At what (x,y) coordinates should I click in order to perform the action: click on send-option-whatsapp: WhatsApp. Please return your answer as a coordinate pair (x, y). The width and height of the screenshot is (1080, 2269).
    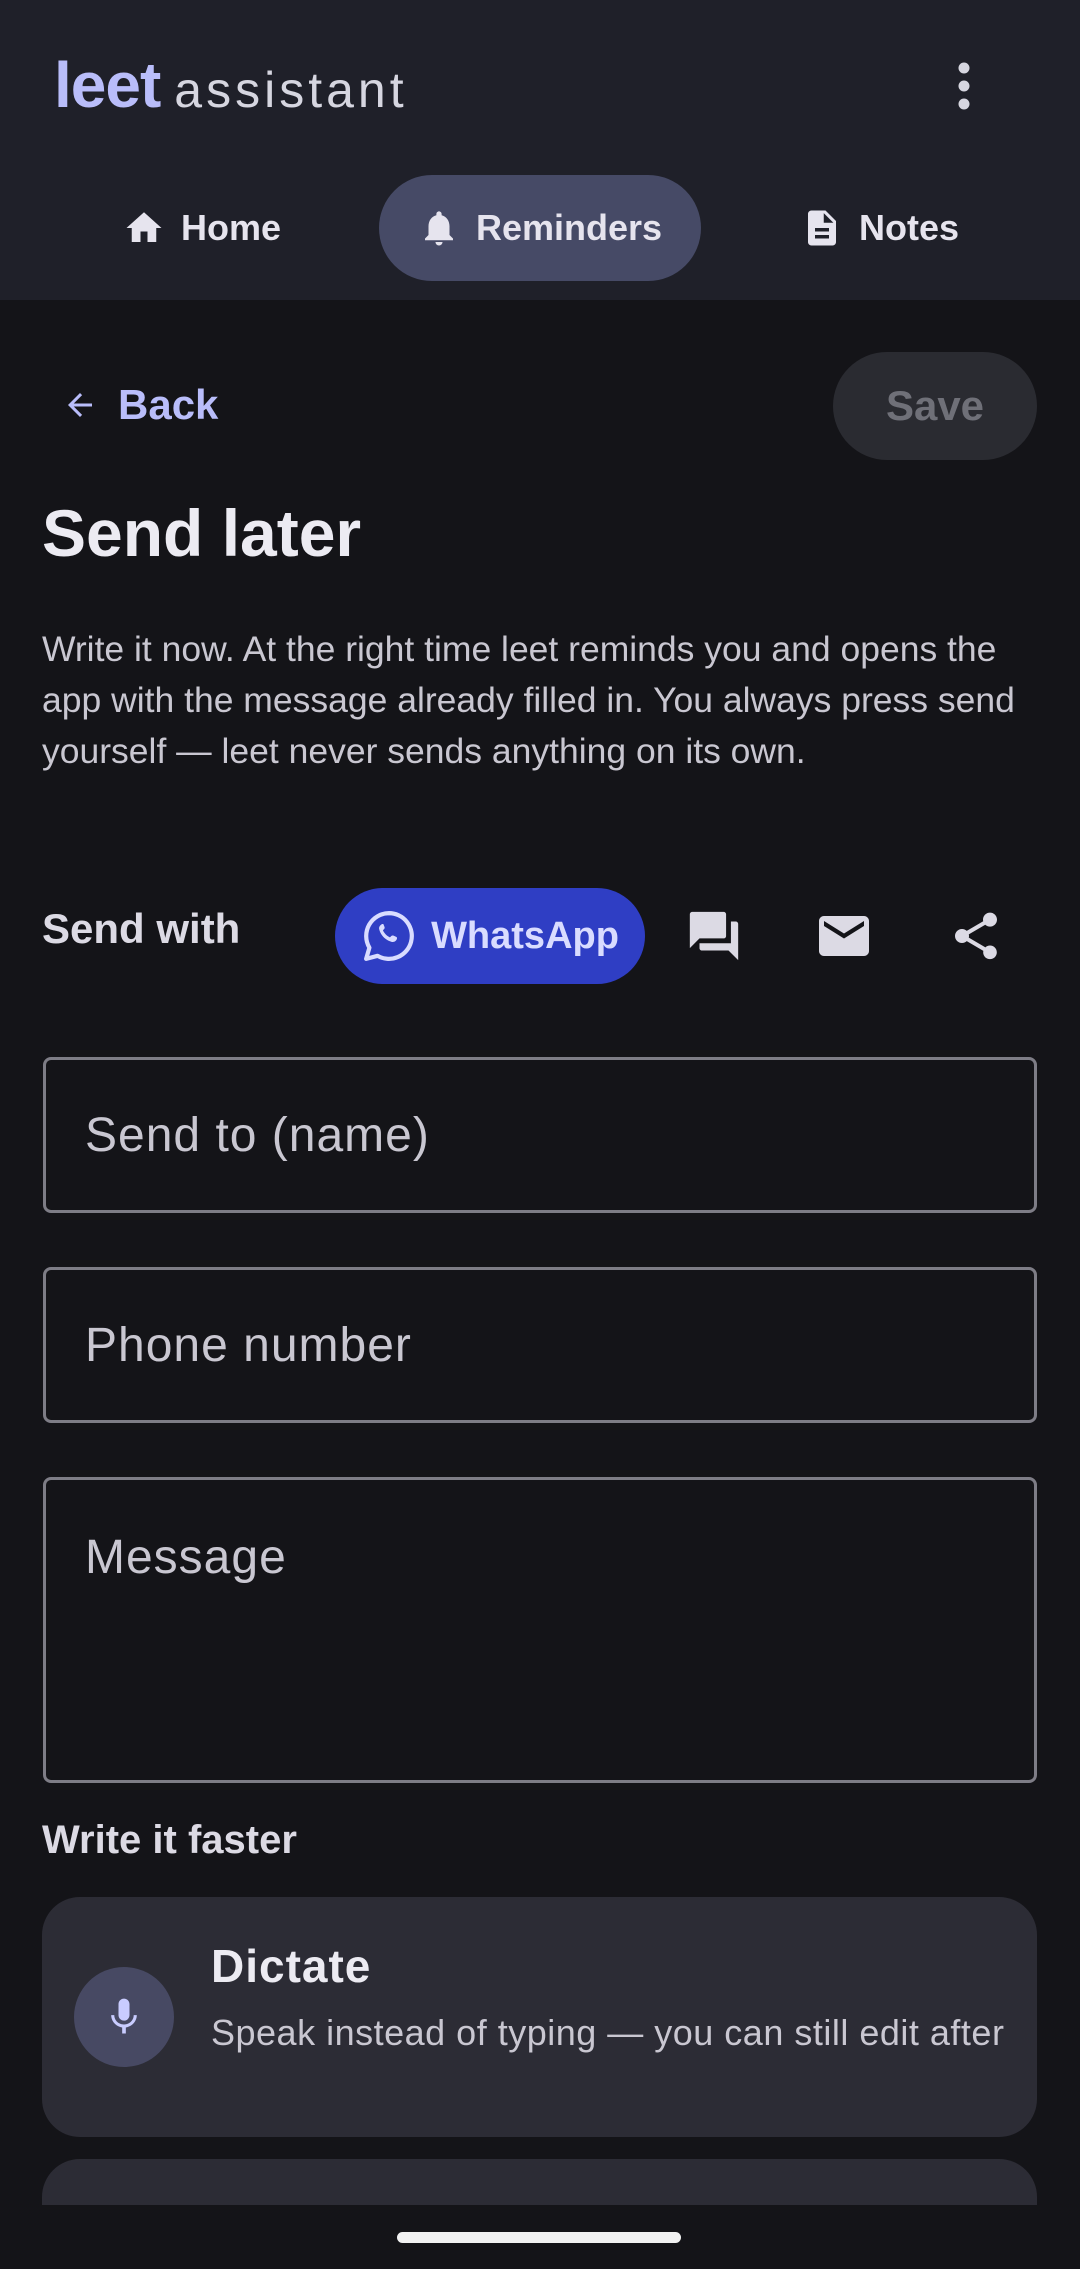
    Looking at the image, I should click on (490, 936).